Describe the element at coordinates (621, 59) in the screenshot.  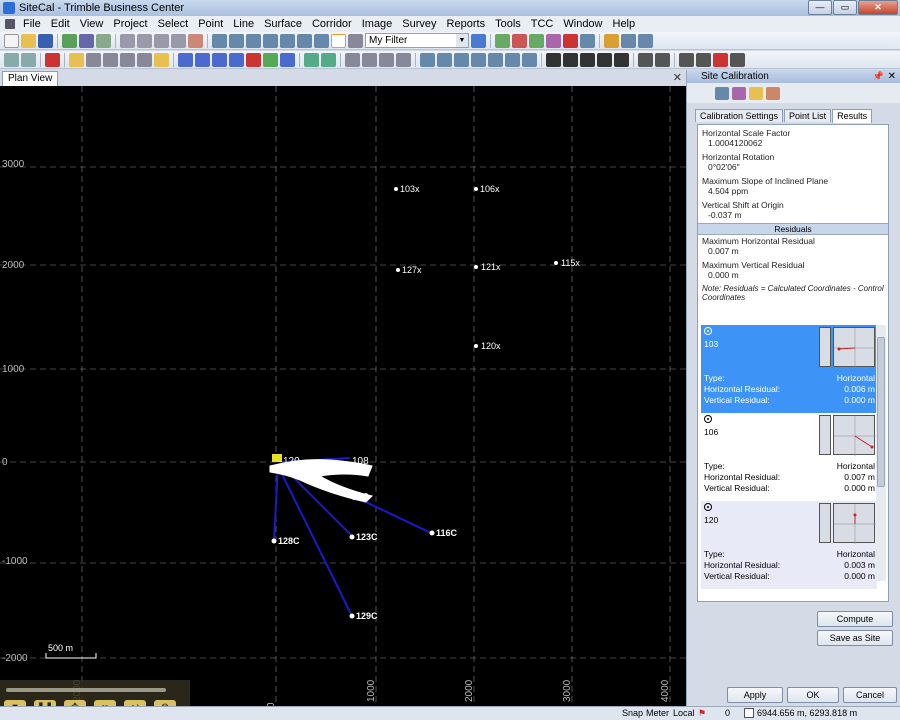
I see `baseline-icon` at that location.